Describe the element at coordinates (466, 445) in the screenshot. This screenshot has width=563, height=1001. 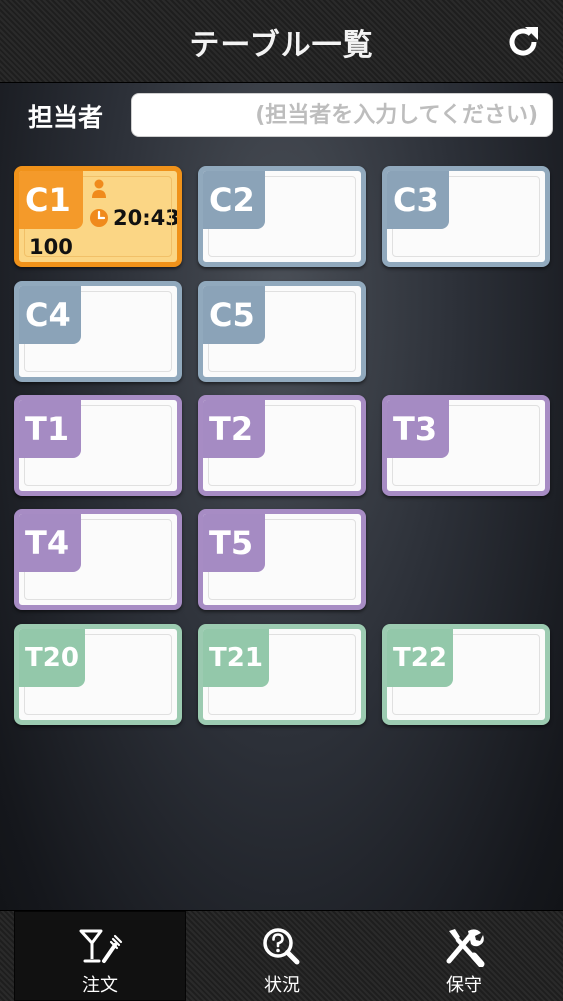
I see `table-t3: T3` at that location.